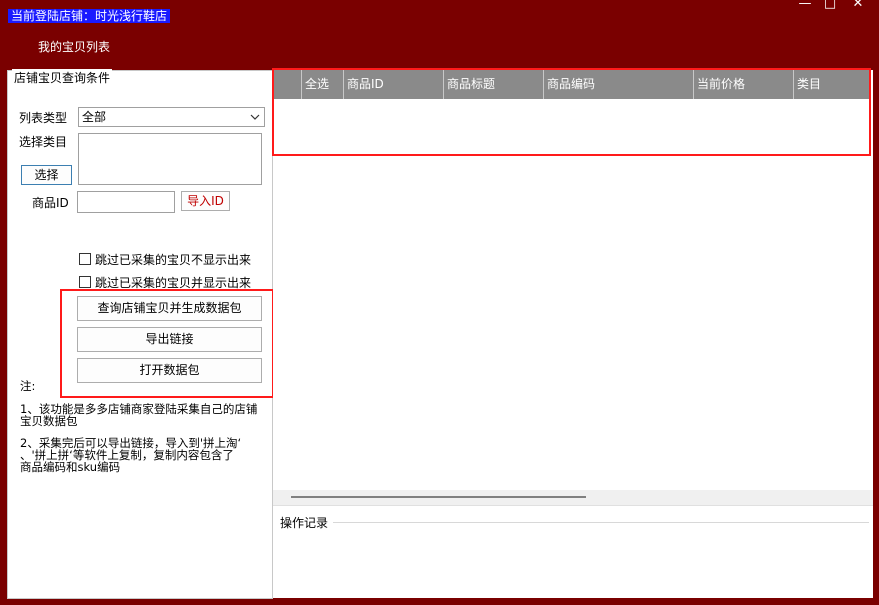  Describe the element at coordinates (43, 118) in the screenshot. I see `list-type-label: 列表类型` at that location.